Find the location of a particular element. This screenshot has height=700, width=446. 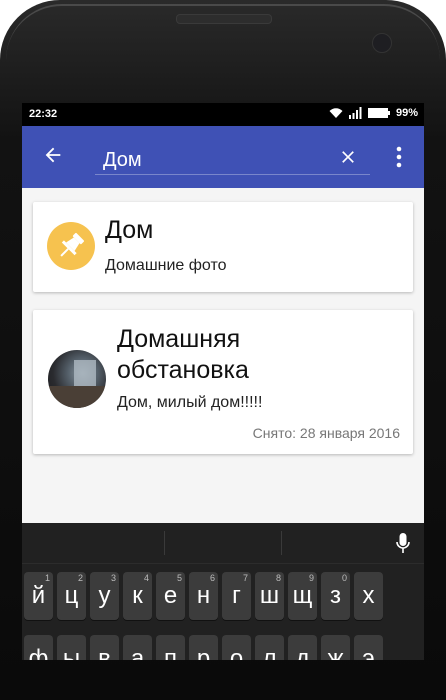

key-hint: 0 is located at coordinates (344, 578).